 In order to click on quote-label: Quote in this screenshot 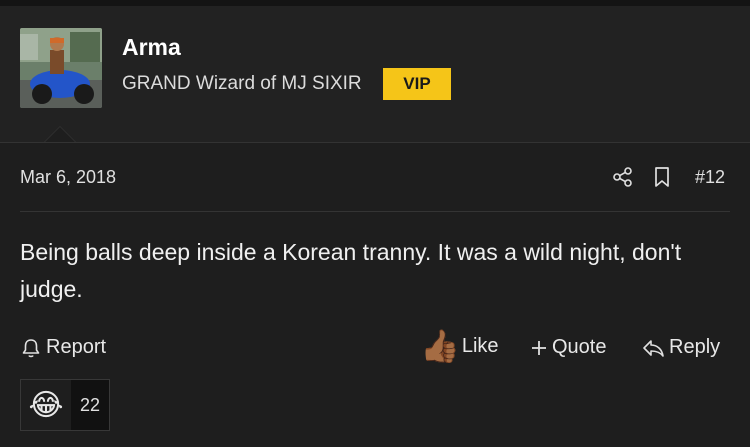, I will do `click(579, 347)`.